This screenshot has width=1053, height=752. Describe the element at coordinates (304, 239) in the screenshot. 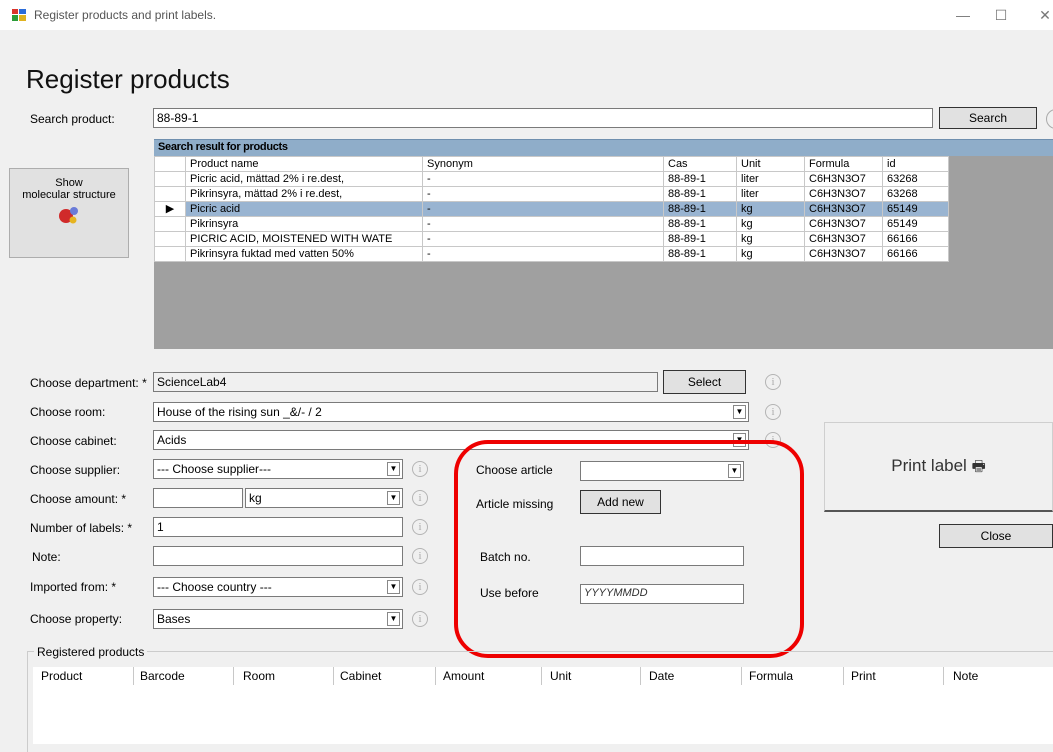

I see `table-cell: PICRIC ACID, MOISTENED WITH WATE` at that location.